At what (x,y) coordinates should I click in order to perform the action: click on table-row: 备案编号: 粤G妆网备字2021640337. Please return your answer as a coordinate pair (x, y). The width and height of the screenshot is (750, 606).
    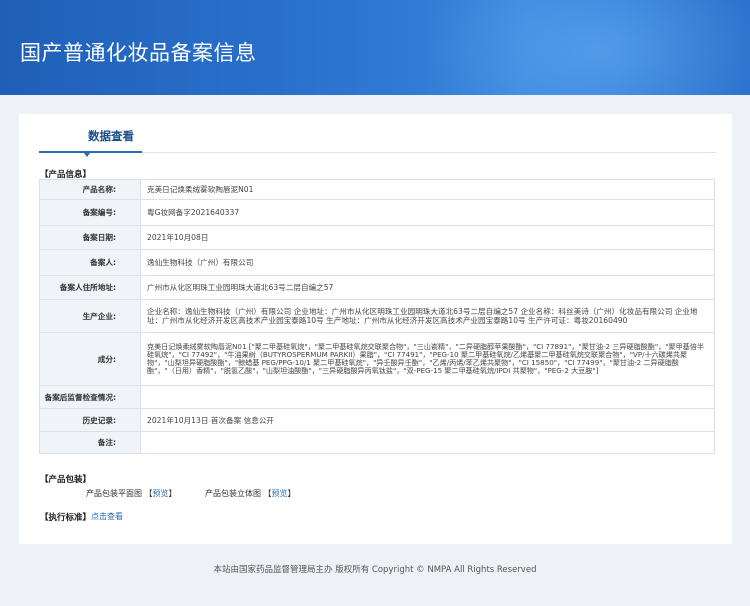
    Looking at the image, I should click on (377, 212).